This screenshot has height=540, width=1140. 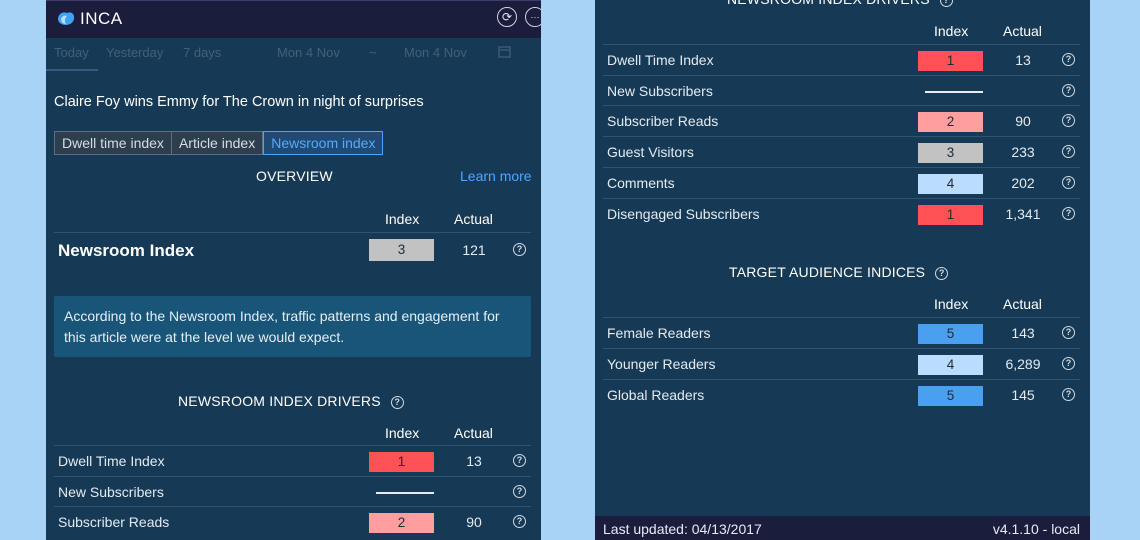 I want to click on newsroom-index-label: Newsroom Index, so click(x=126, y=250).